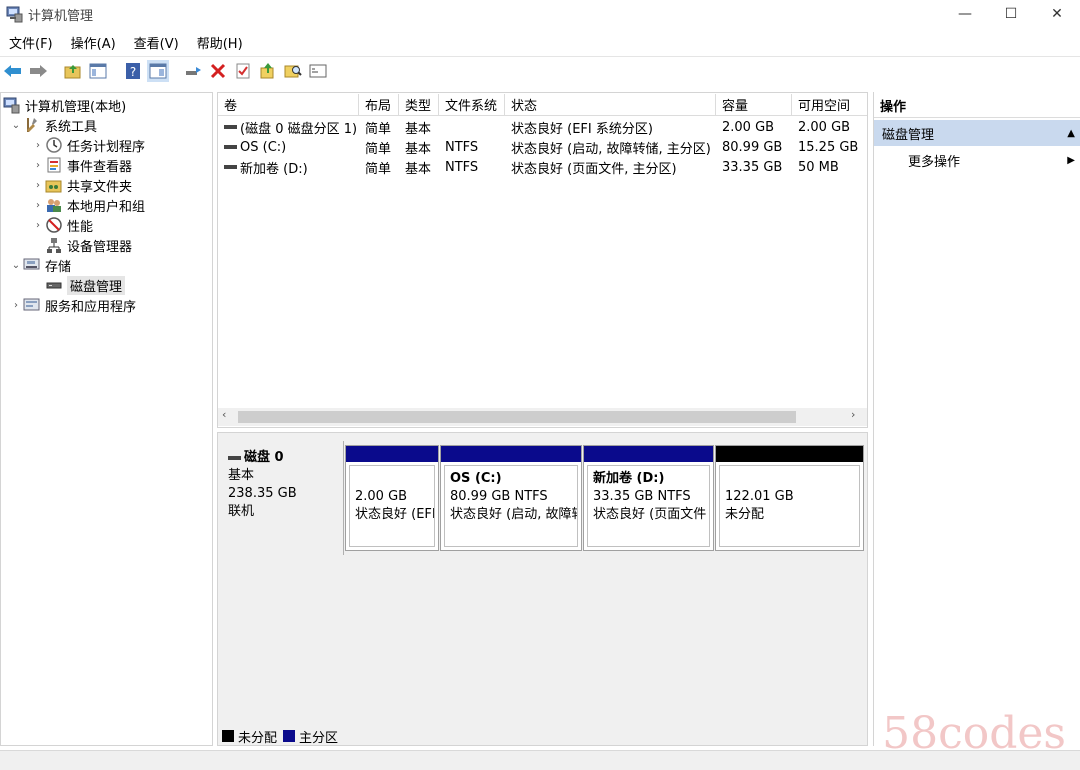 Image resolution: width=1080 pixels, height=770 pixels. What do you see at coordinates (517, 417) in the screenshot?
I see `scrollbar-thumb` at bounding box center [517, 417].